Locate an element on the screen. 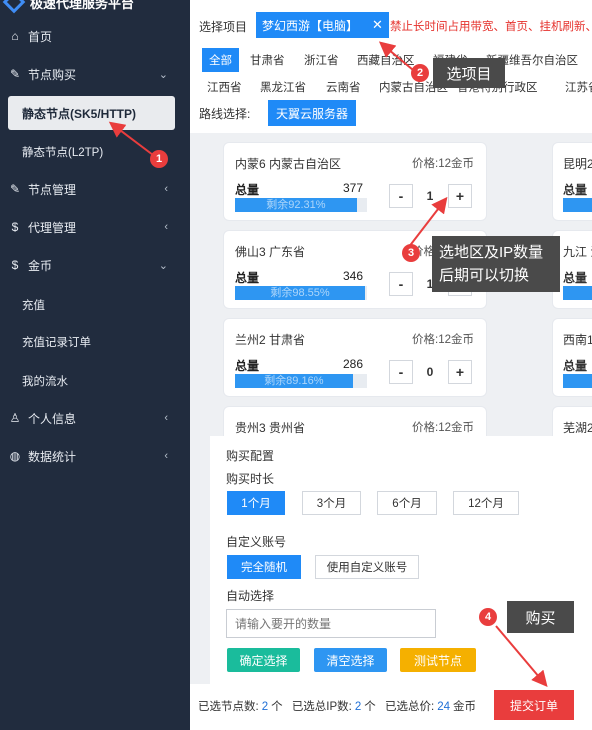 The image size is (592, 730). sidebar-item-static-l2tp: 静态节点(L2TP) is located at coordinates (95, 152).